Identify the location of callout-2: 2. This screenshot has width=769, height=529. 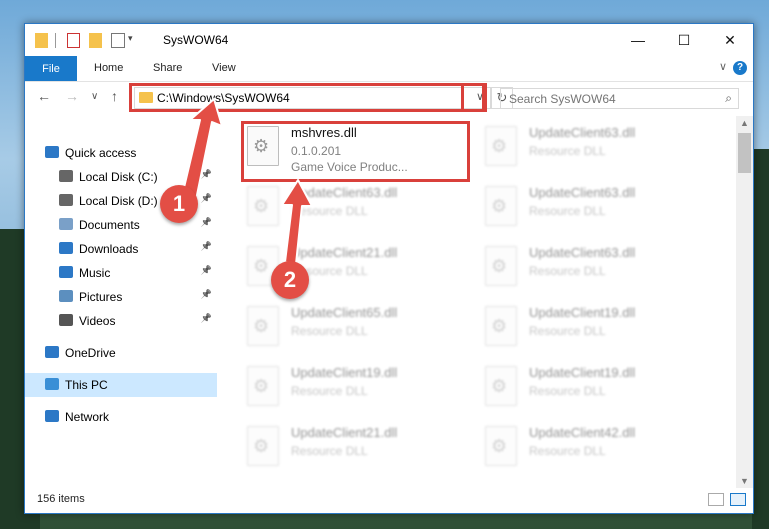
(290, 280).